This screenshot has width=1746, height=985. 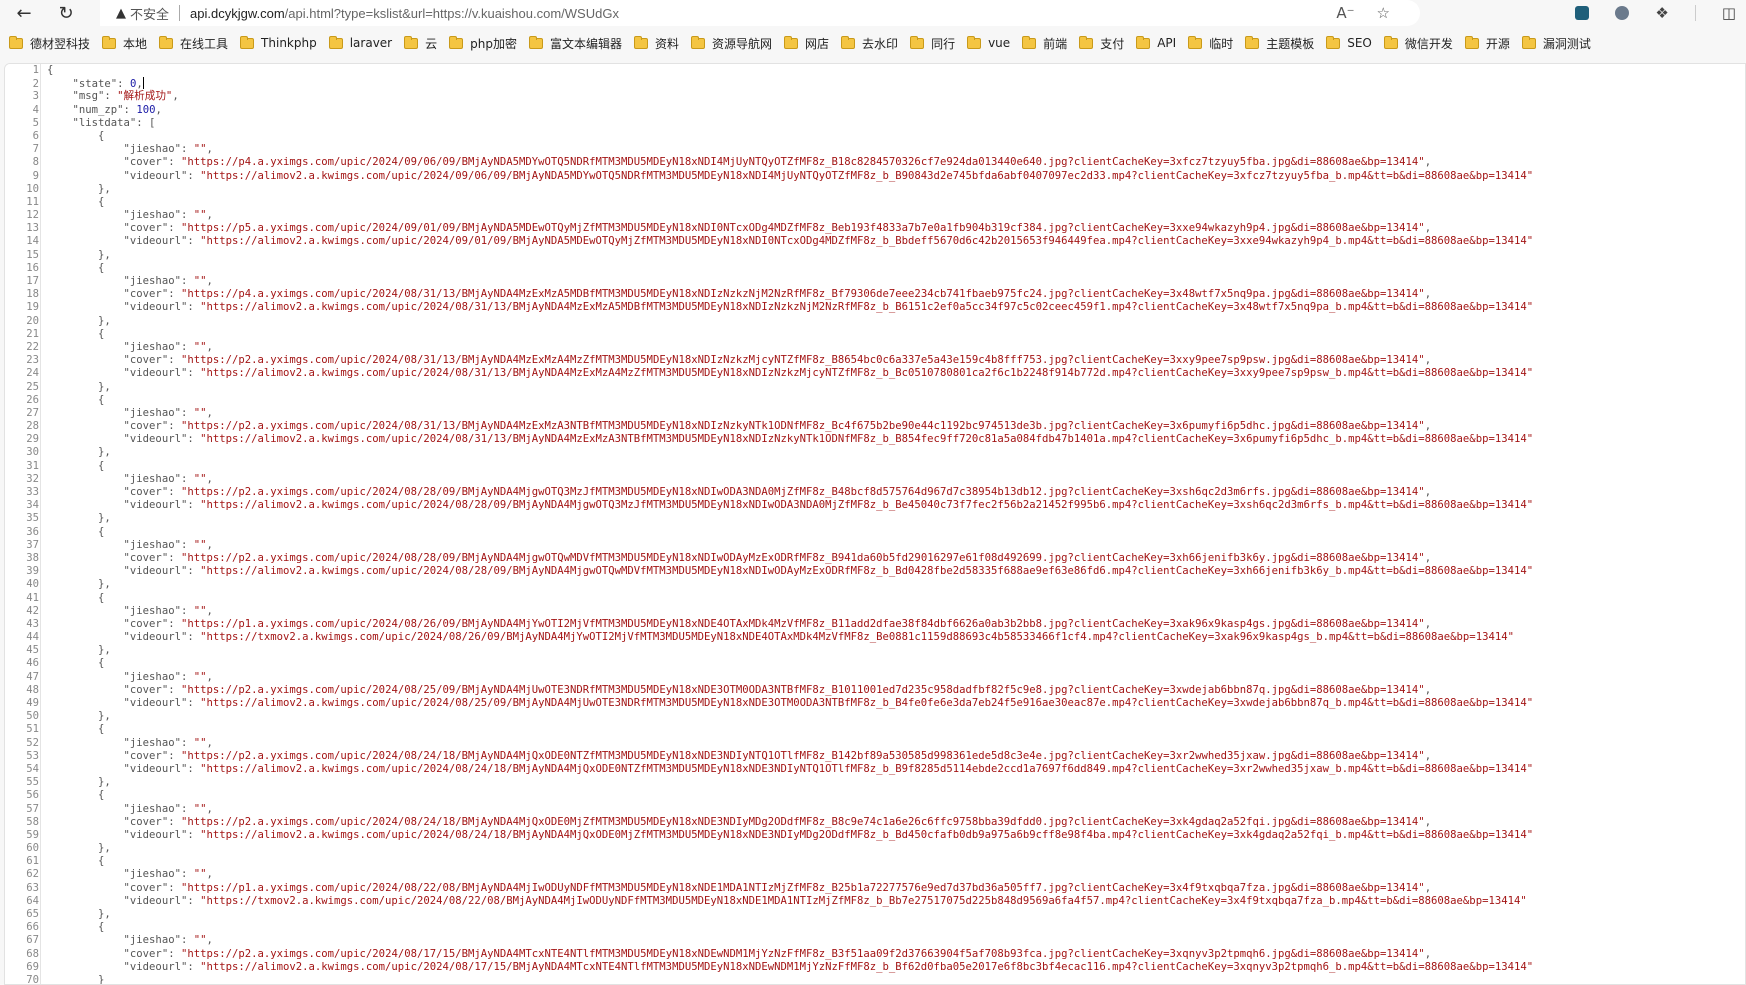 What do you see at coordinates (1283, 43) in the screenshot?
I see `bookmark-folder: 主题模板` at bounding box center [1283, 43].